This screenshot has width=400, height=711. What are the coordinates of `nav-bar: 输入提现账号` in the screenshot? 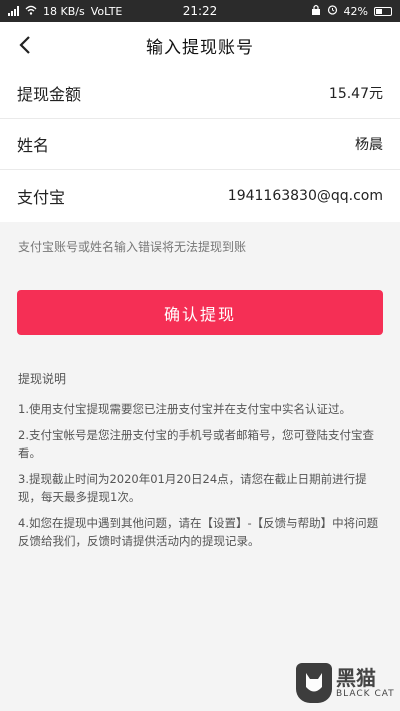 It's located at (200, 45).